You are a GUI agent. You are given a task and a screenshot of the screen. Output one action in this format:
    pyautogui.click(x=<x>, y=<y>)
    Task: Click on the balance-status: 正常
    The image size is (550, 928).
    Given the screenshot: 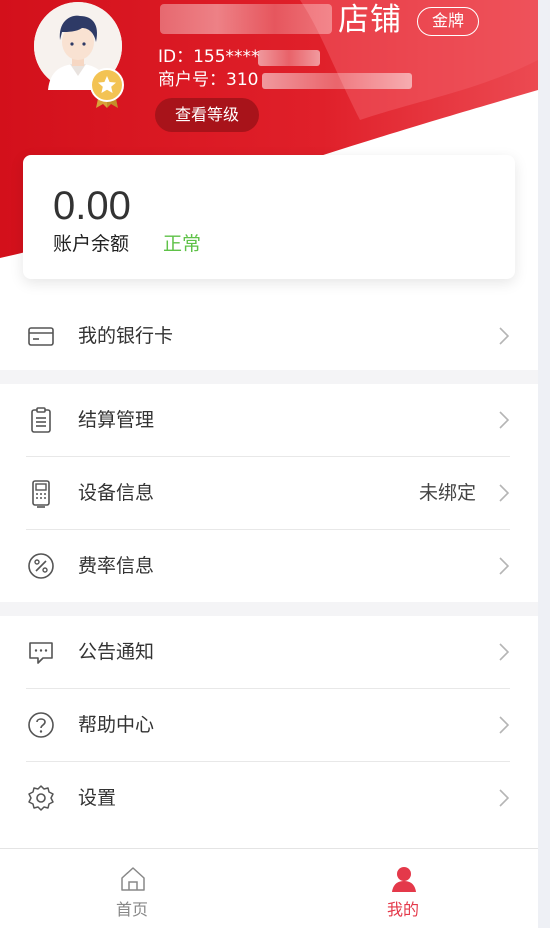 What is the action you would take?
    pyautogui.click(x=182, y=244)
    